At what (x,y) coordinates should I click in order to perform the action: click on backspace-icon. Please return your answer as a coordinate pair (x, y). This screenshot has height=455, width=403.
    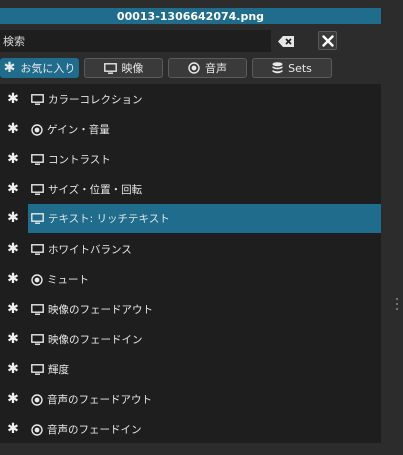
    Looking at the image, I should click on (286, 41).